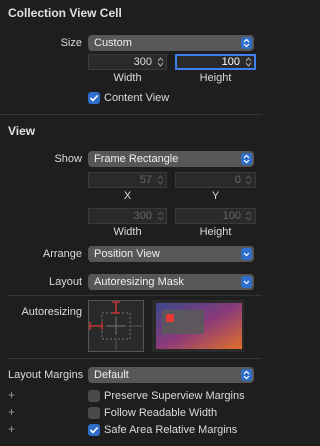  What do you see at coordinates (68, 159) in the screenshot?
I see `show-label: Show` at bounding box center [68, 159].